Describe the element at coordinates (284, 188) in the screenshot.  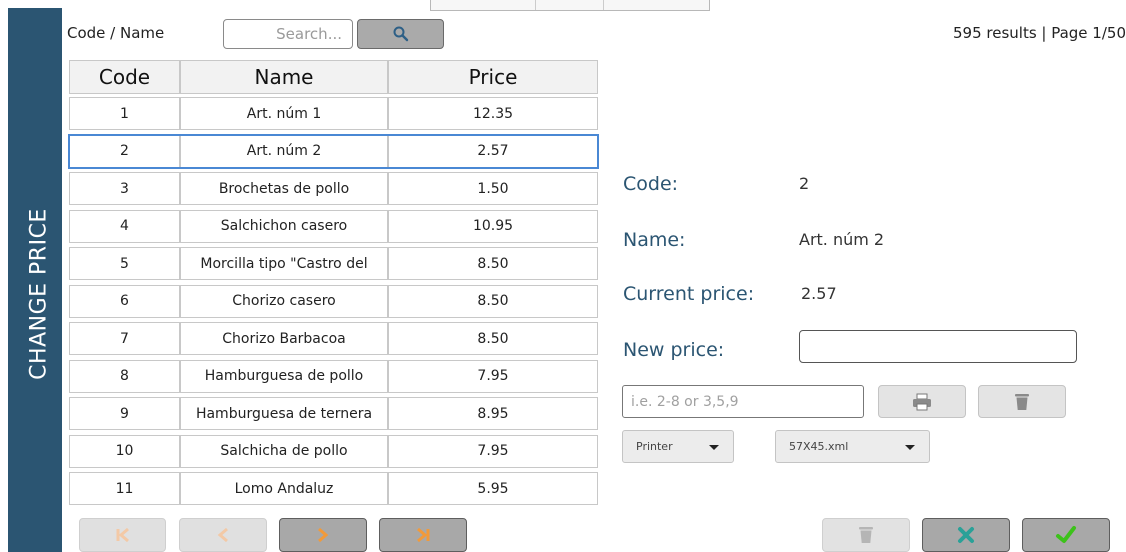
I see `cell-name: Brochetas de pollo` at that location.